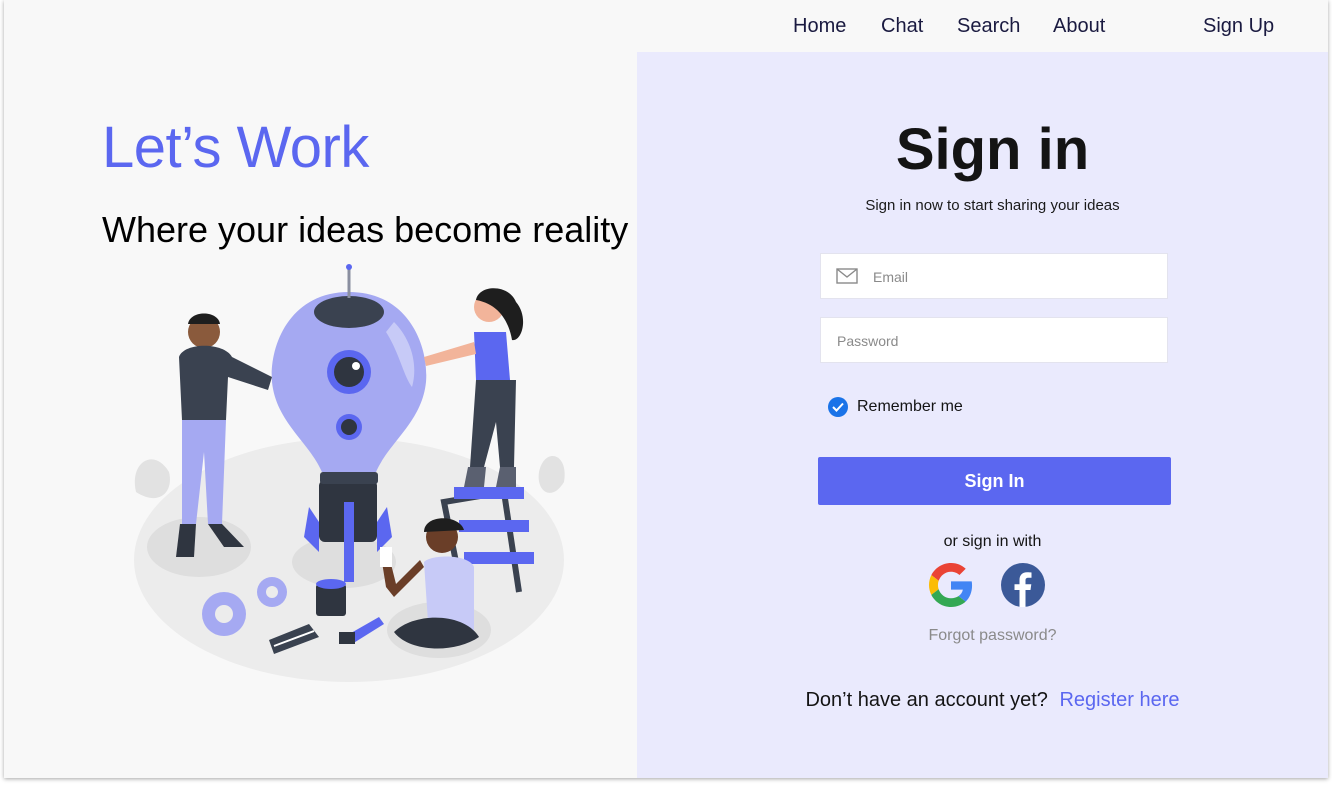 The image size is (1332, 786). Describe the element at coordinates (994, 481) in the screenshot. I see `sign-in-button: Sign In` at that location.